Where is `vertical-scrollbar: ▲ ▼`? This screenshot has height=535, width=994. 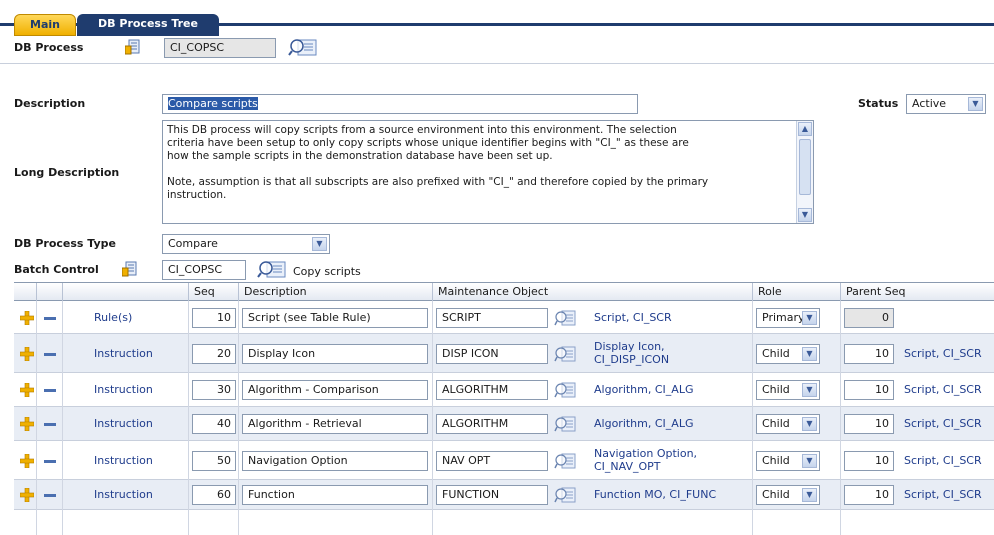
vertical-scrollbar: ▲ ▼ is located at coordinates (804, 172).